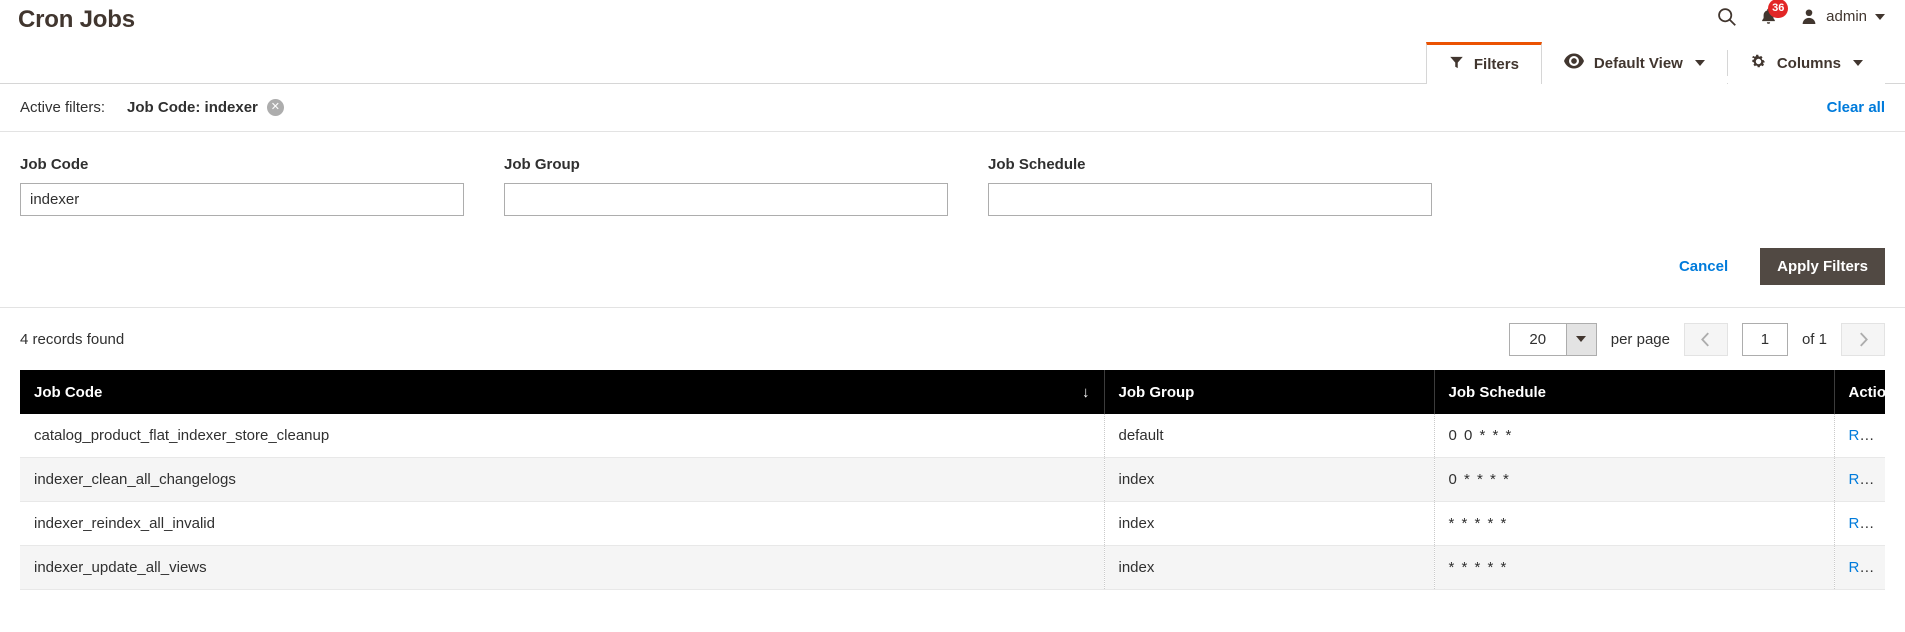 This screenshot has width=1905, height=632. Describe the element at coordinates (562, 392) in the screenshot. I see `column-header-job-code: Job Code ↓` at that location.